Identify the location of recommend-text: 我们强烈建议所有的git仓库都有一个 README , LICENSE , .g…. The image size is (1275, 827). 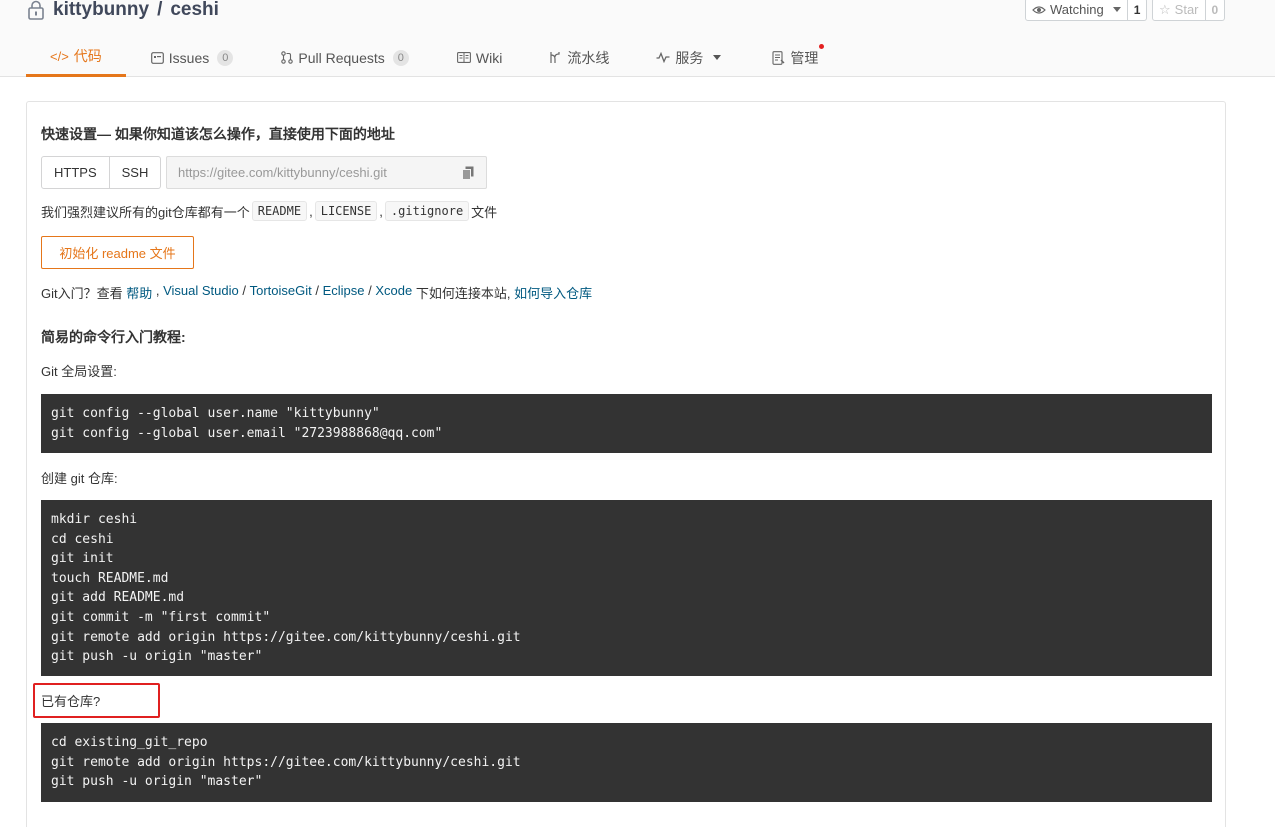
(269, 211).